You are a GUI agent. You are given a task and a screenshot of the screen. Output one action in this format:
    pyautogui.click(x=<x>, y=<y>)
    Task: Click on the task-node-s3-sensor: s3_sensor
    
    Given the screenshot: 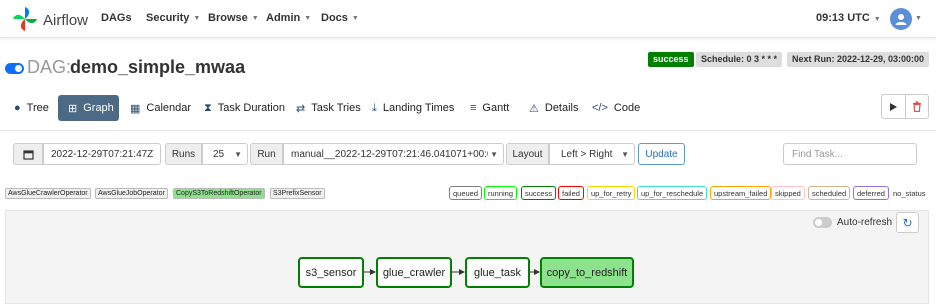 What is the action you would take?
    pyautogui.click(x=331, y=272)
    